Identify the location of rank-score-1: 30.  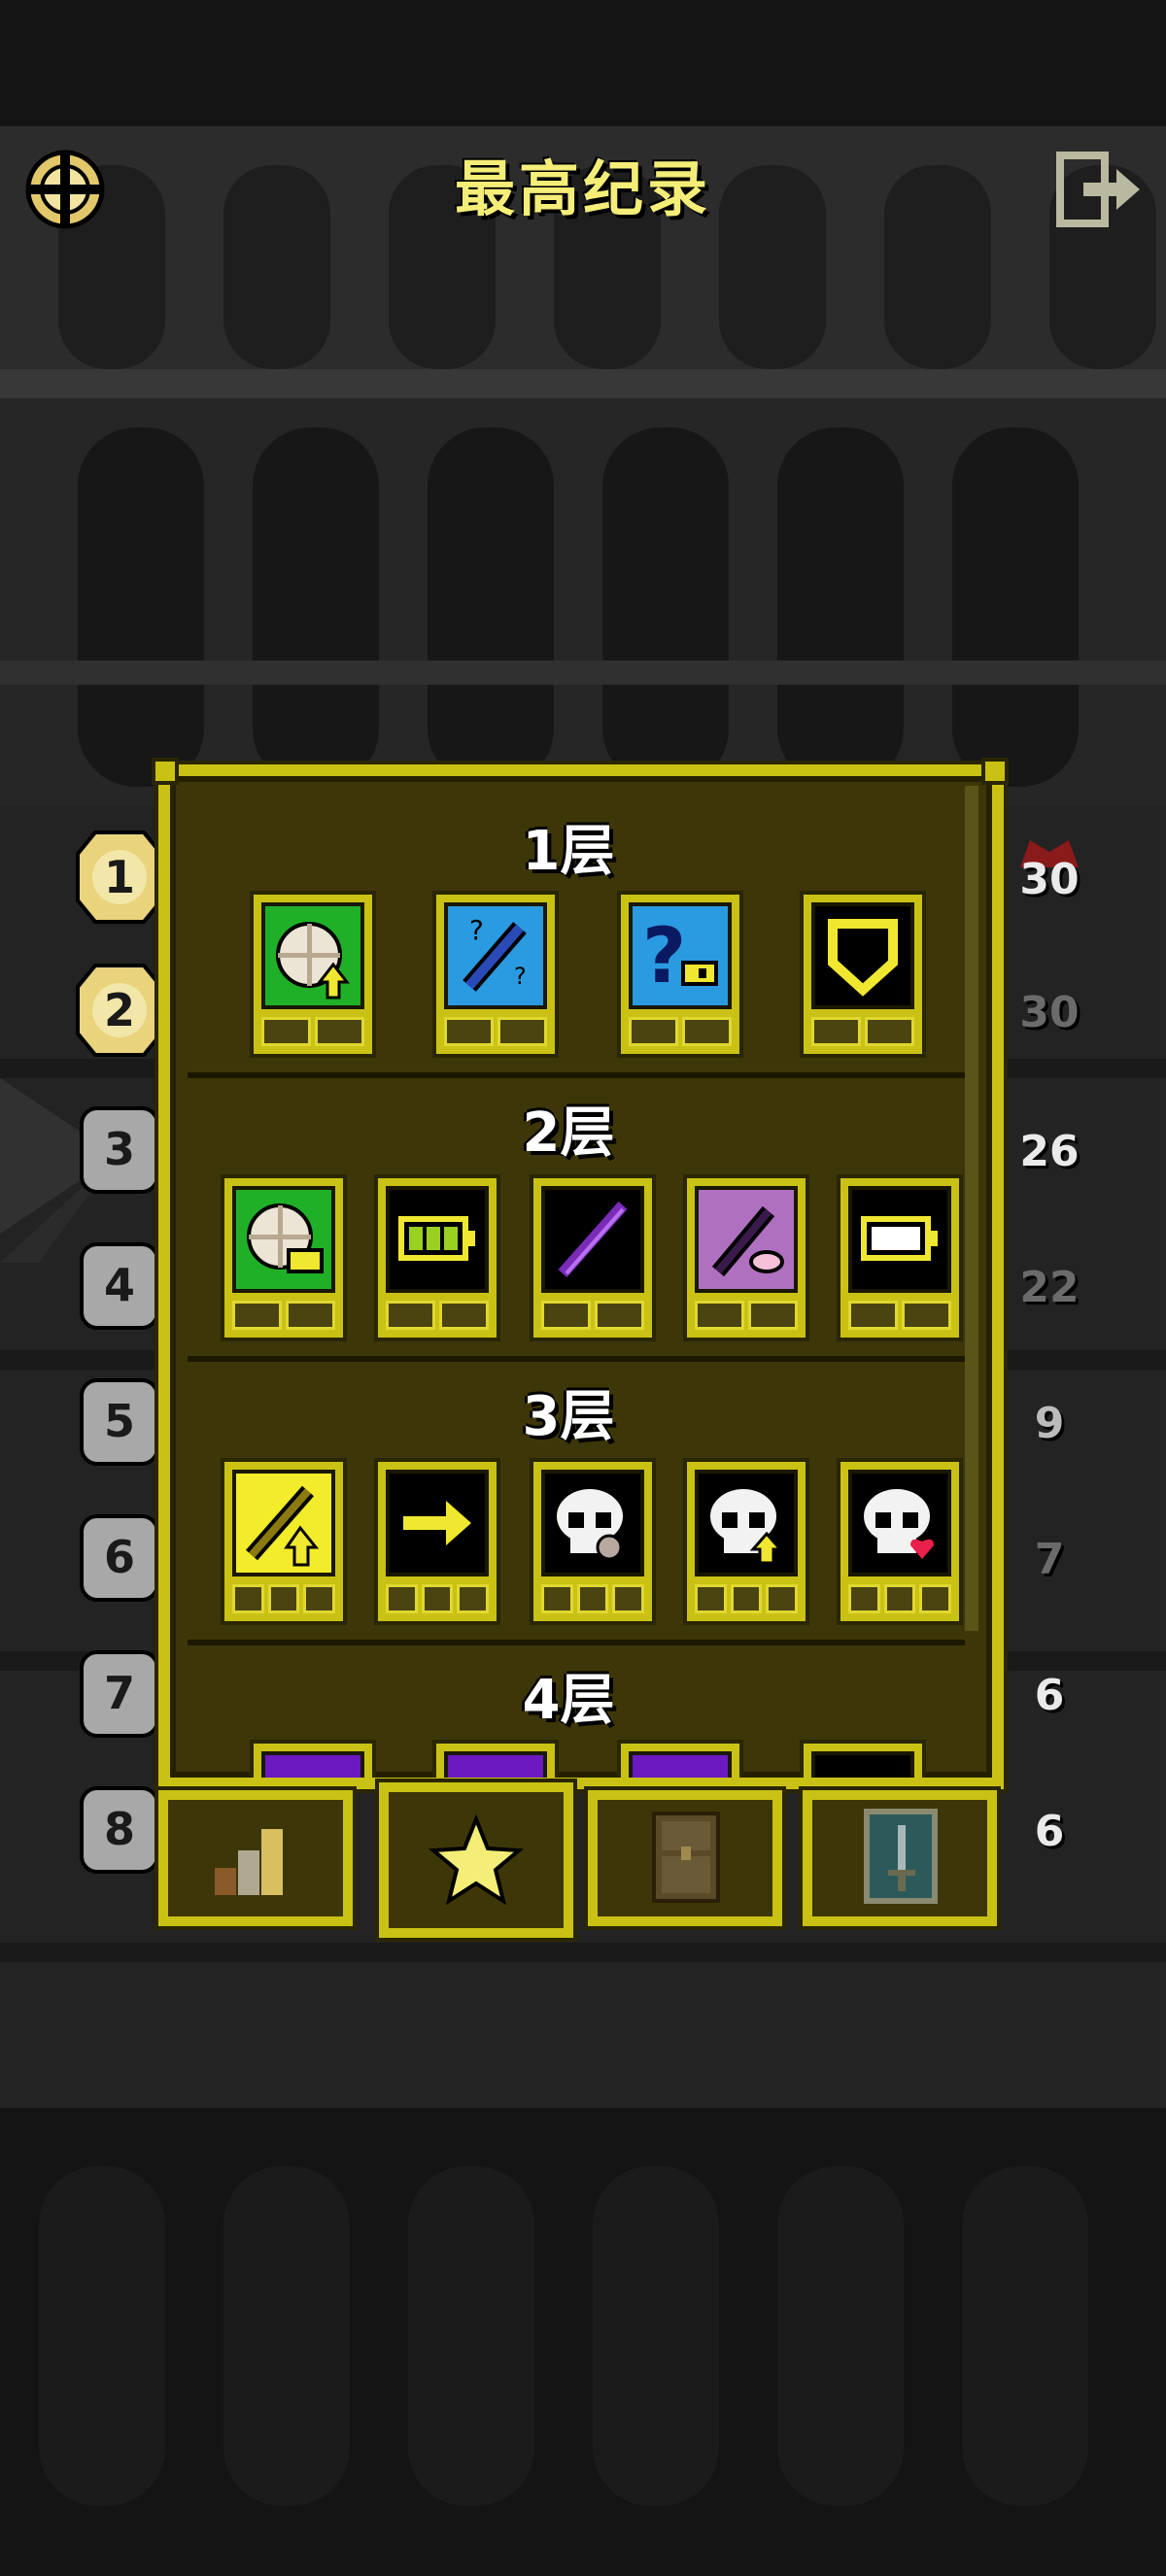
(1064, 879).